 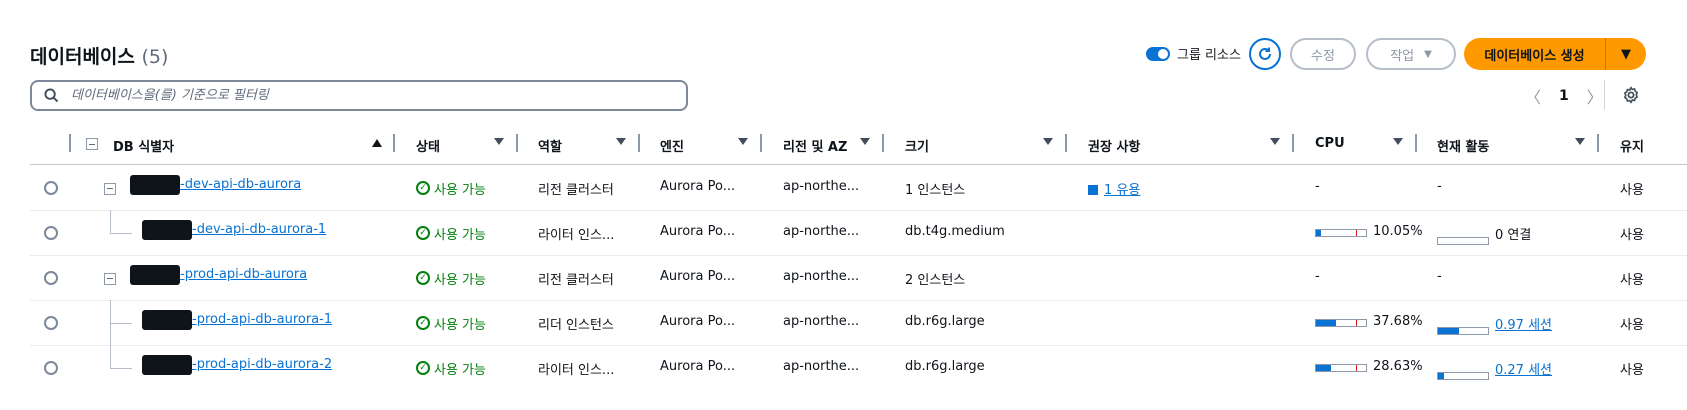 I want to click on current-page: 1, so click(x=1564, y=96).